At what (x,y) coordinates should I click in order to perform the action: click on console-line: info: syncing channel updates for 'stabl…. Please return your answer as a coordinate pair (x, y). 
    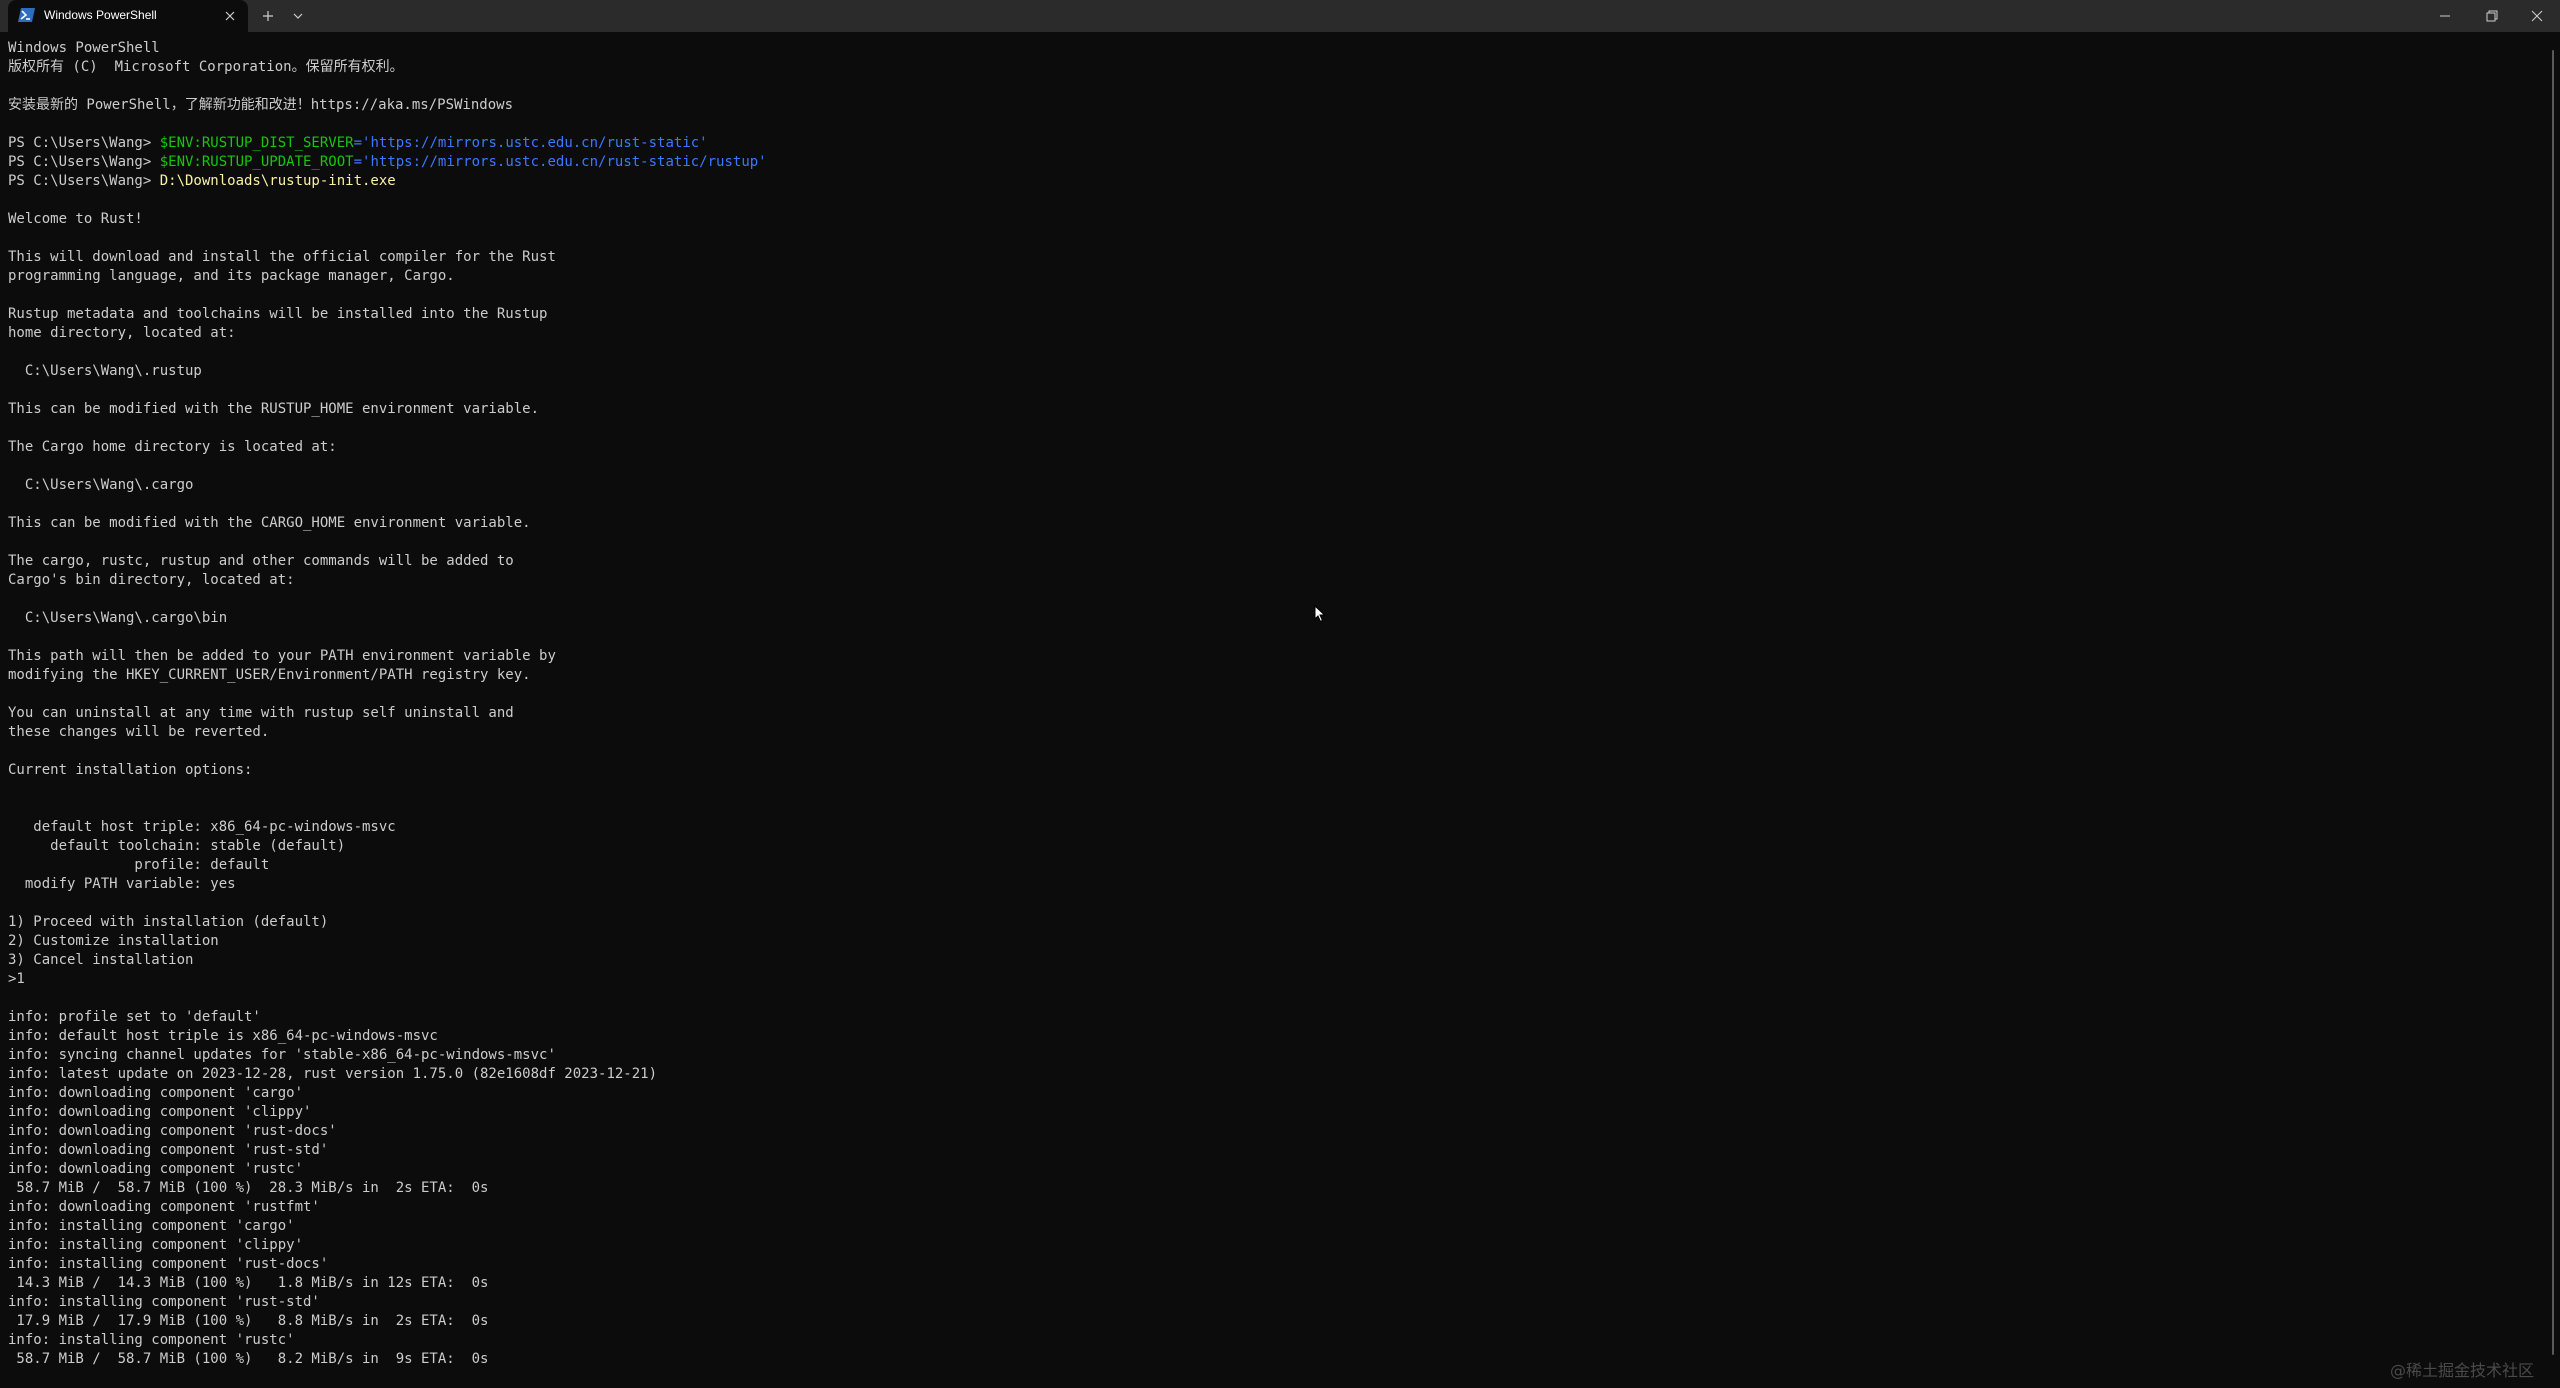
    Looking at the image, I should click on (282, 1055).